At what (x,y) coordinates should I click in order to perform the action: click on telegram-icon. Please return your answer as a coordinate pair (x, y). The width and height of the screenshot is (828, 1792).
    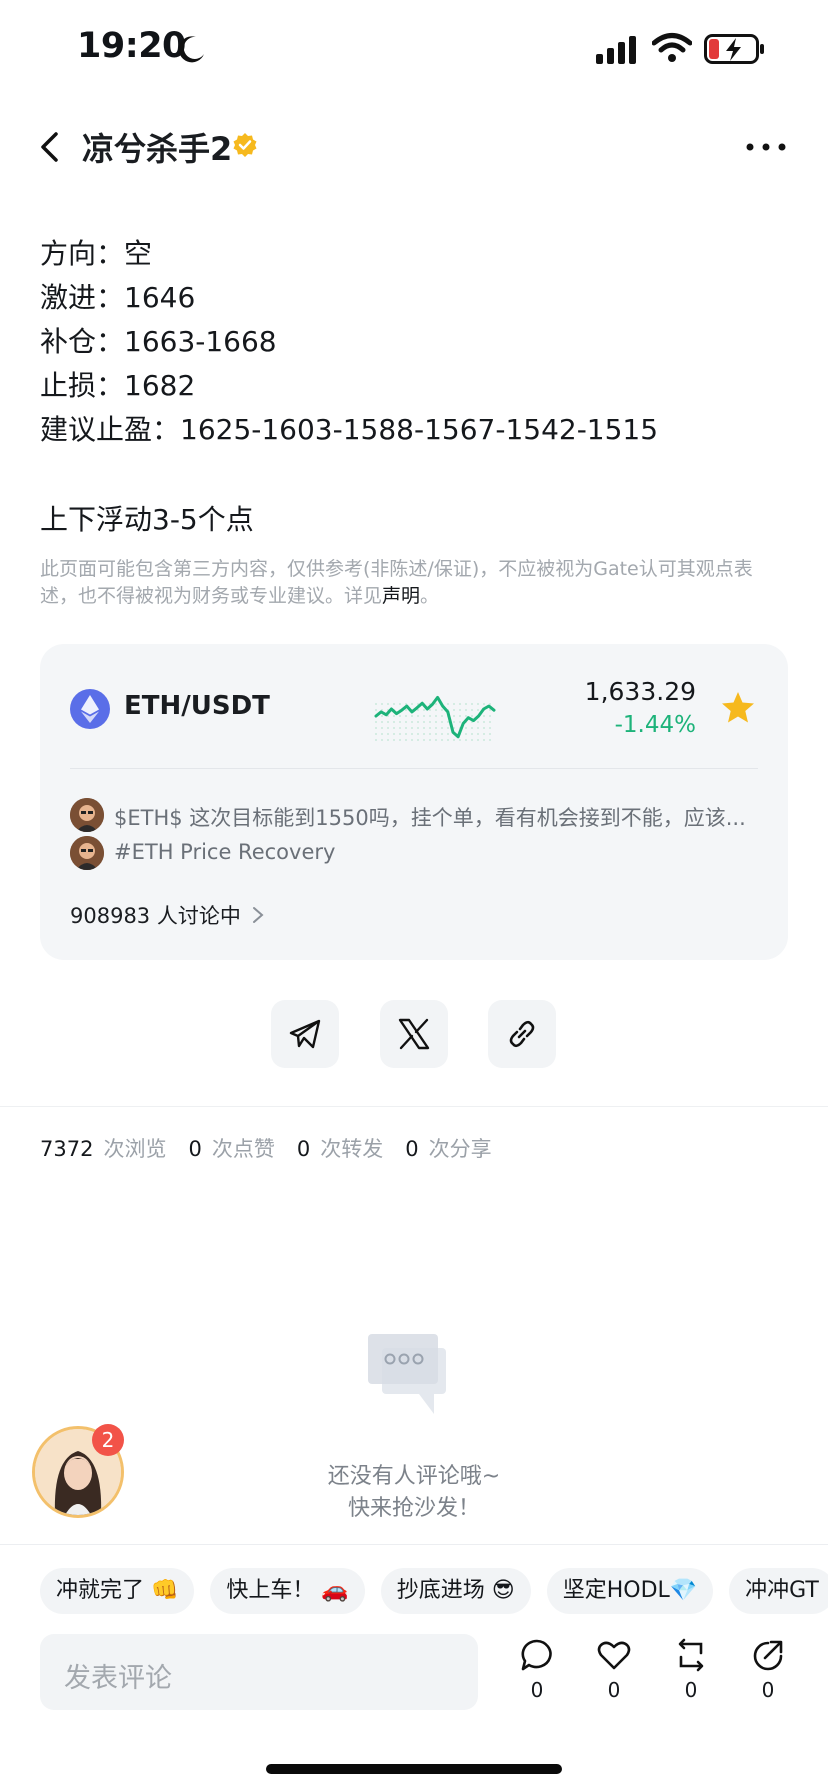
    Looking at the image, I should click on (305, 1034).